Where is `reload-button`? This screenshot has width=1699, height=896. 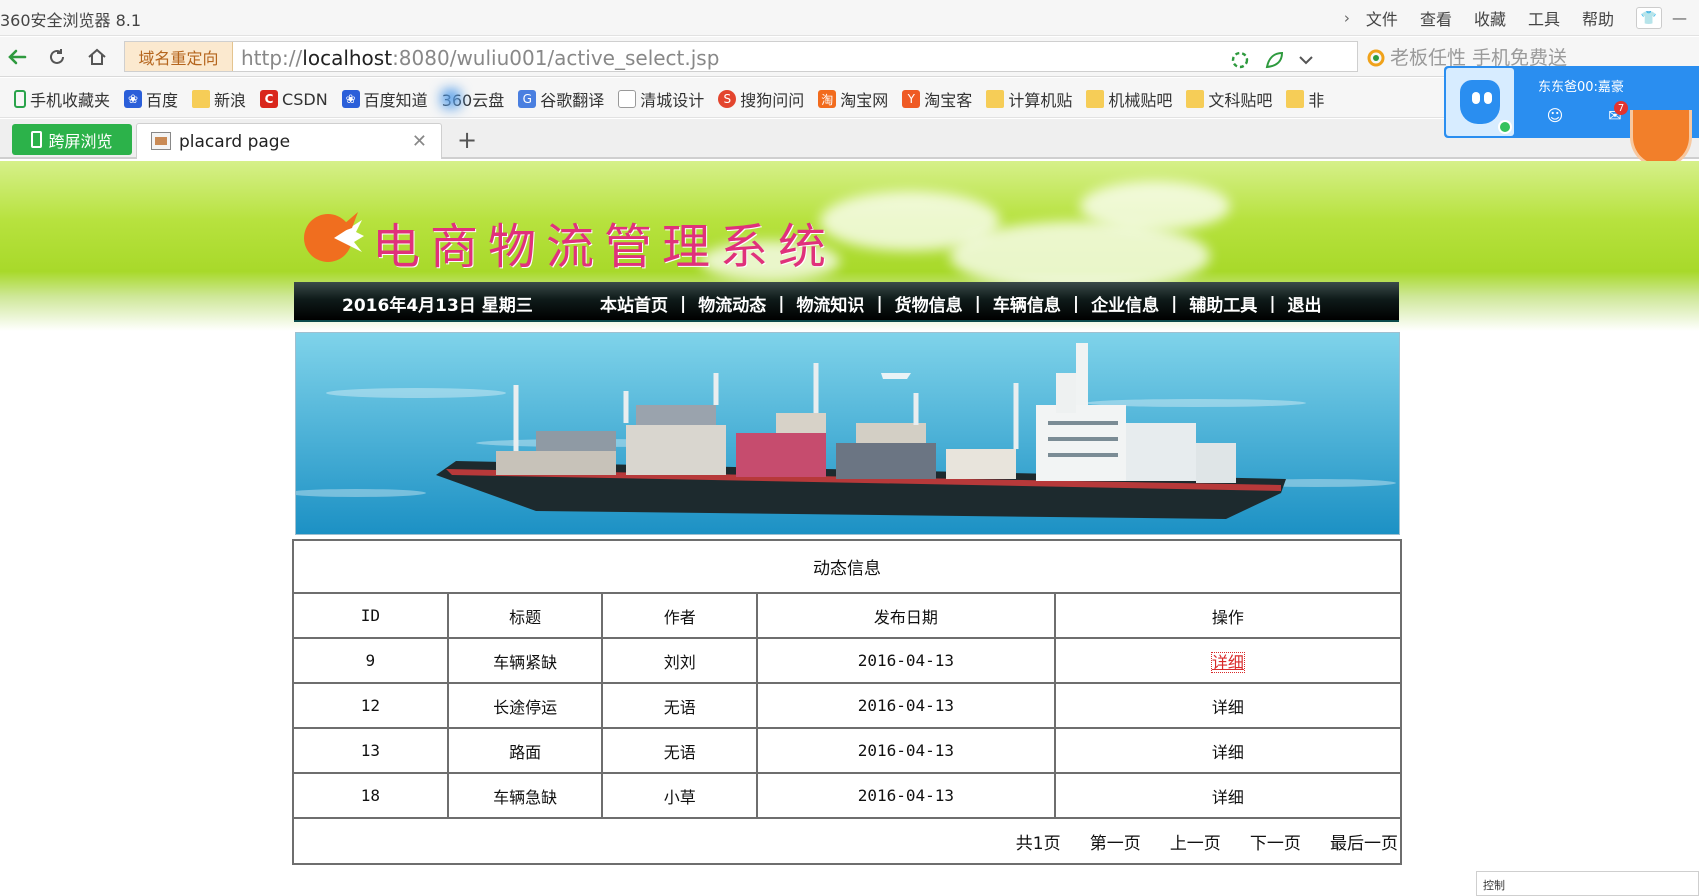
reload-button is located at coordinates (57, 57).